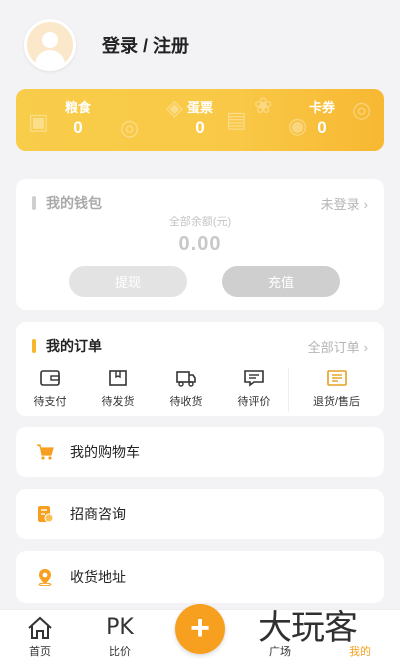 The image size is (400, 666). Describe the element at coordinates (105, 452) in the screenshot. I see `menu-item-label: 我的购物车` at that location.